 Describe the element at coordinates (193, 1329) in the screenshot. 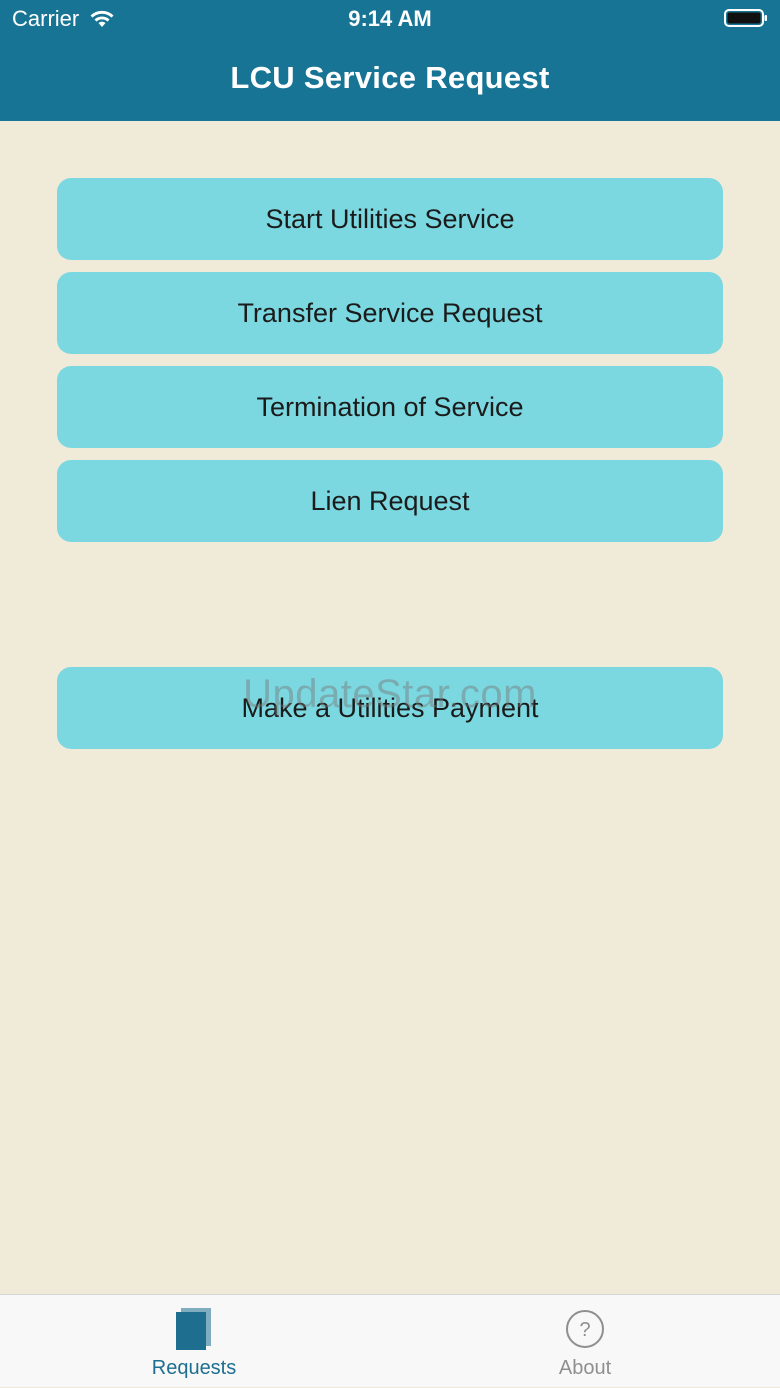

I see `book-icon` at that location.